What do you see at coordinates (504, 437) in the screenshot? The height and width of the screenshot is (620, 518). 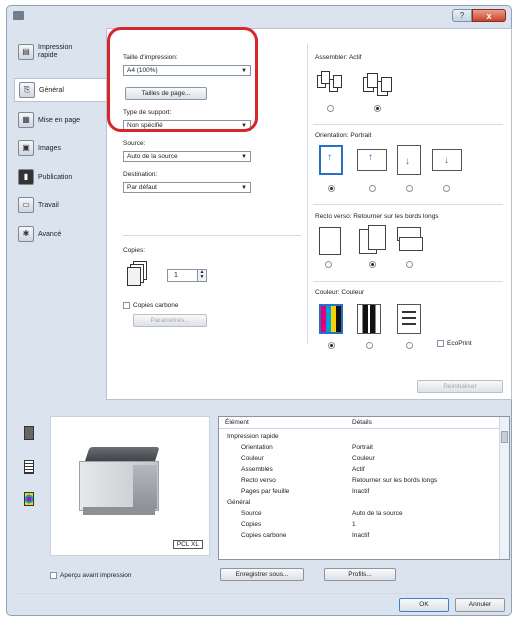 I see `scroll-thumb` at bounding box center [504, 437].